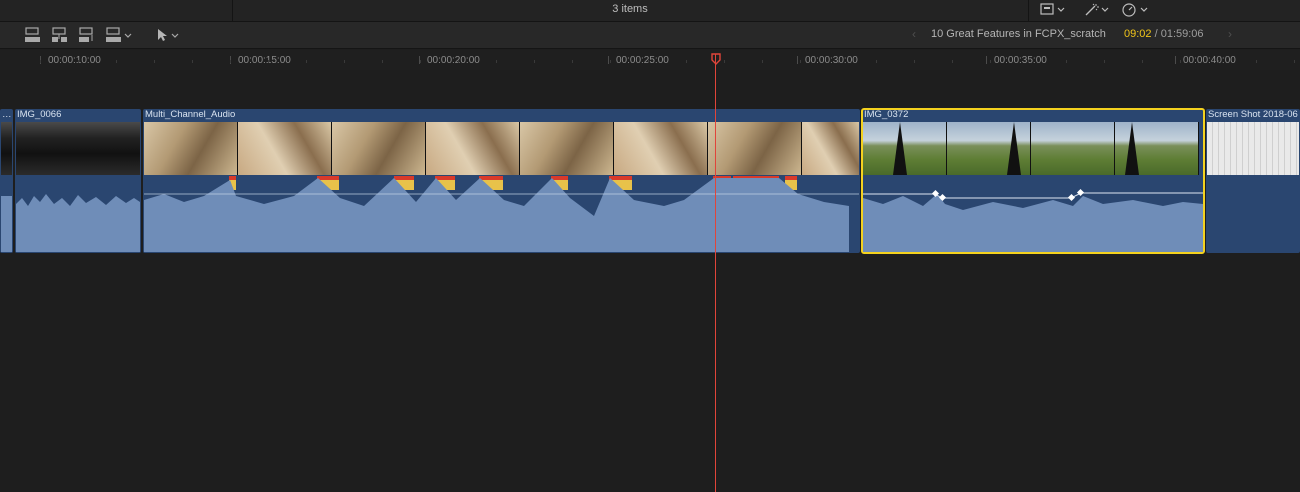  Describe the element at coordinates (1138, 34) in the screenshot. I see `current-timecode: 09:02` at that location.